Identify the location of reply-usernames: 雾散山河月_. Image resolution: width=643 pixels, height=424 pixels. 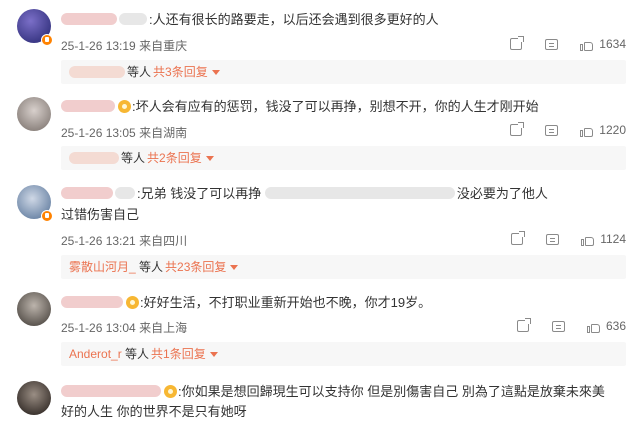
(102, 267).